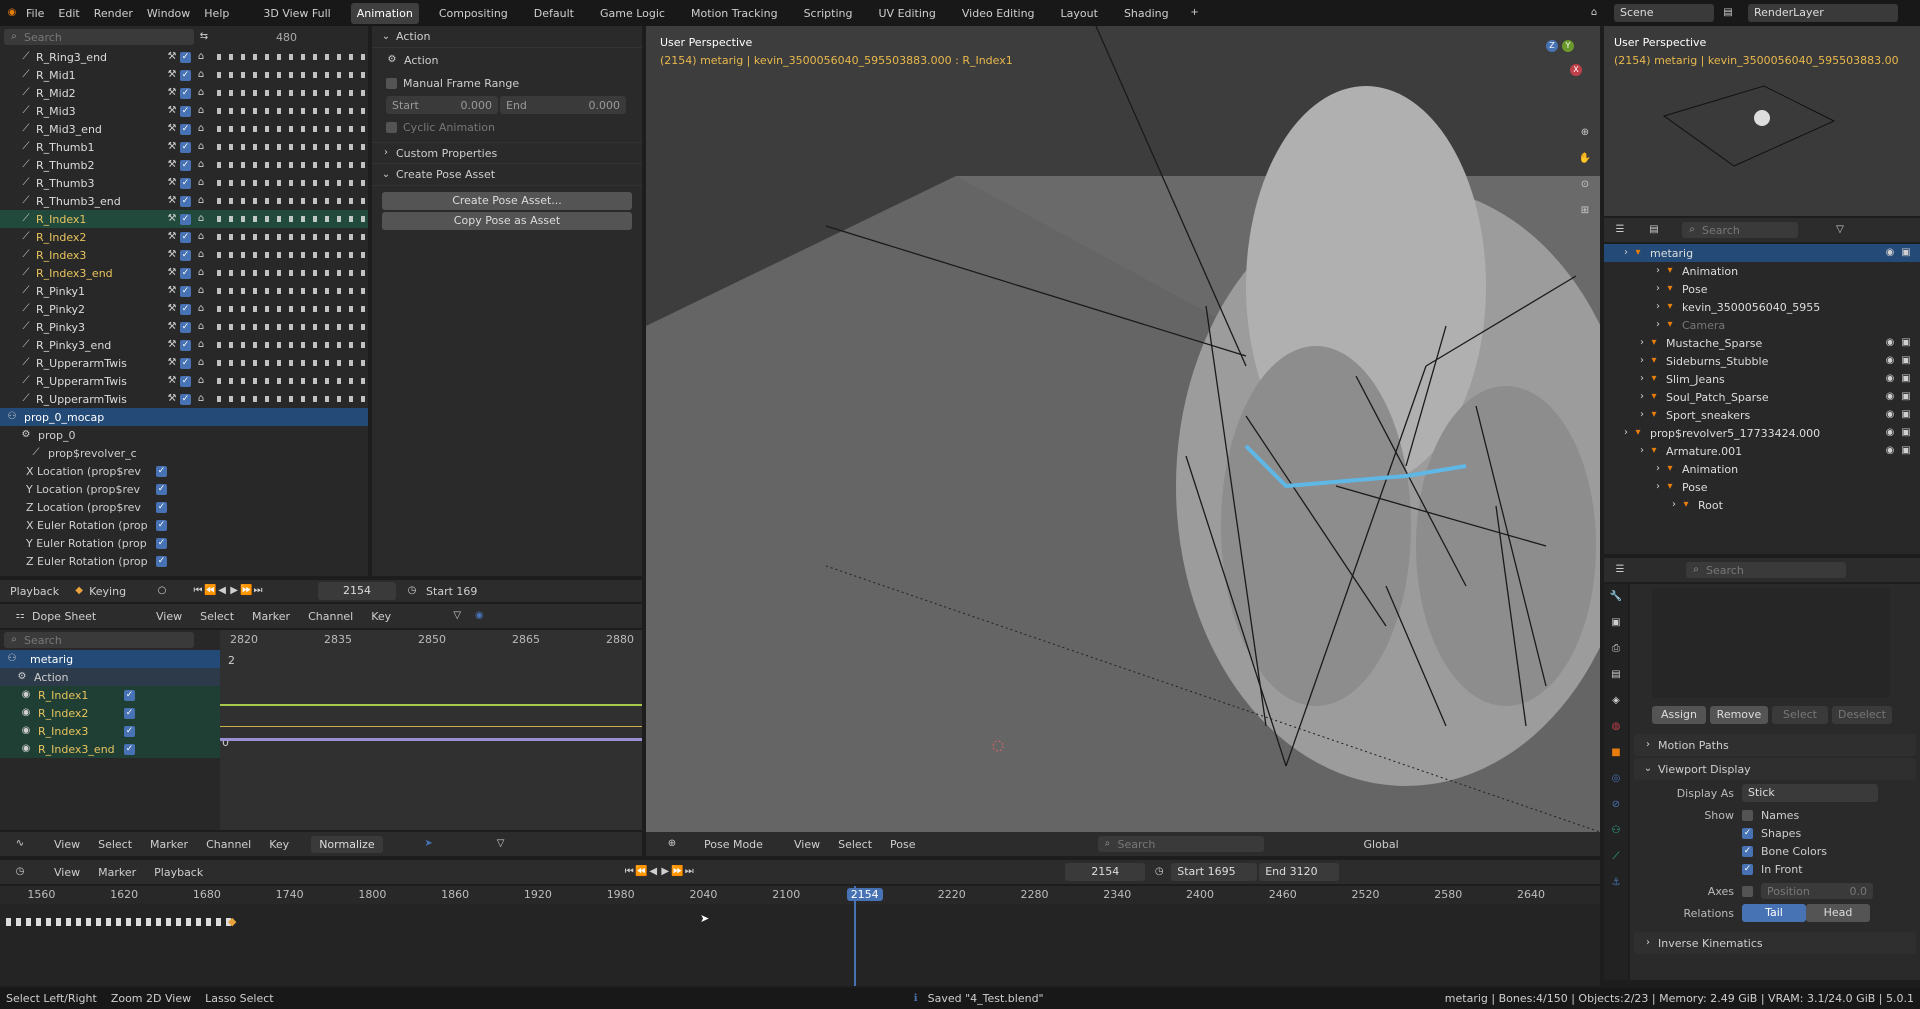  Describe the element at coordinates (1771, 643) in the screenshot. I see `bone-collection-list` at that location.